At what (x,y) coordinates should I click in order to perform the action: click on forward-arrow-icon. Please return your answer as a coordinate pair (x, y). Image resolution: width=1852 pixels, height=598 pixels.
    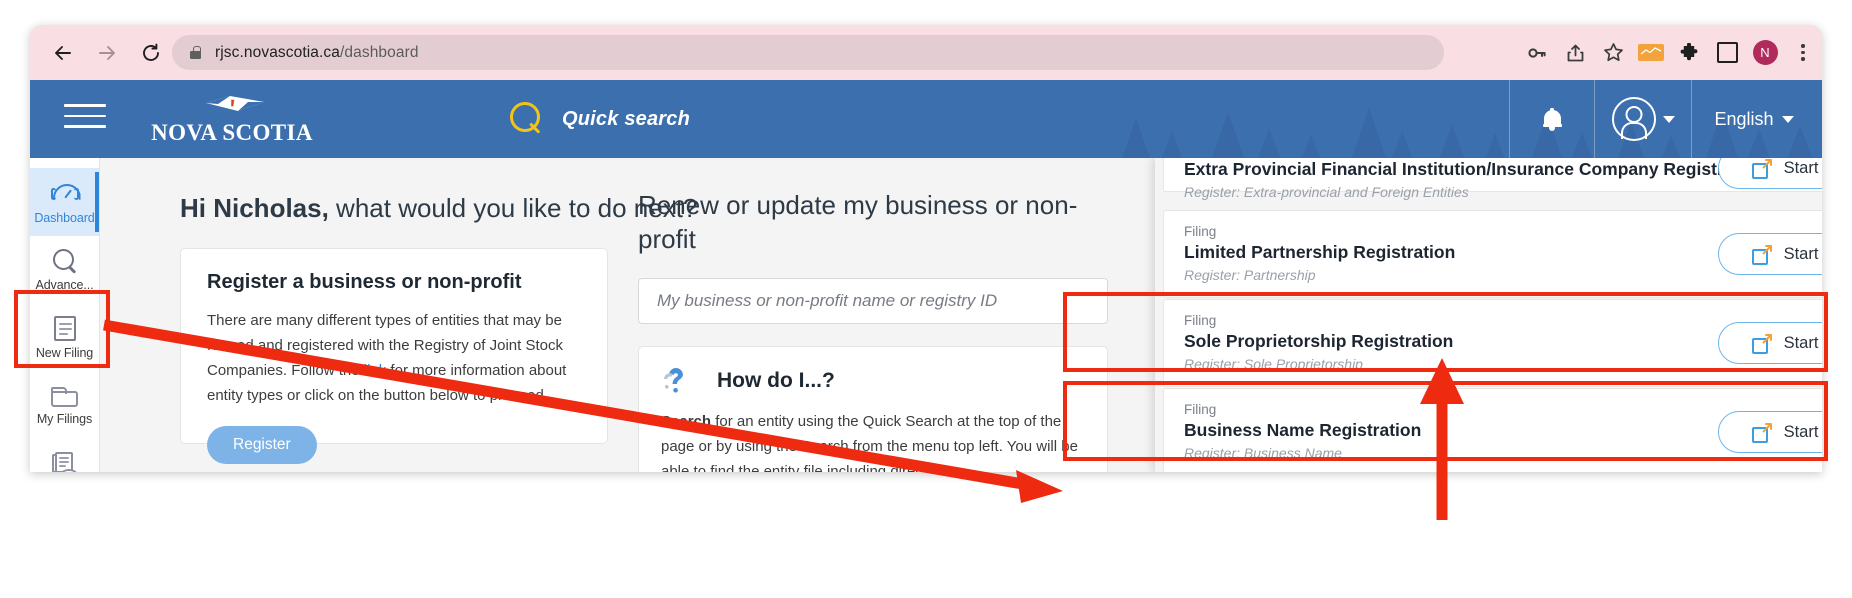
    Looking at the image, I should click on (107, 52).